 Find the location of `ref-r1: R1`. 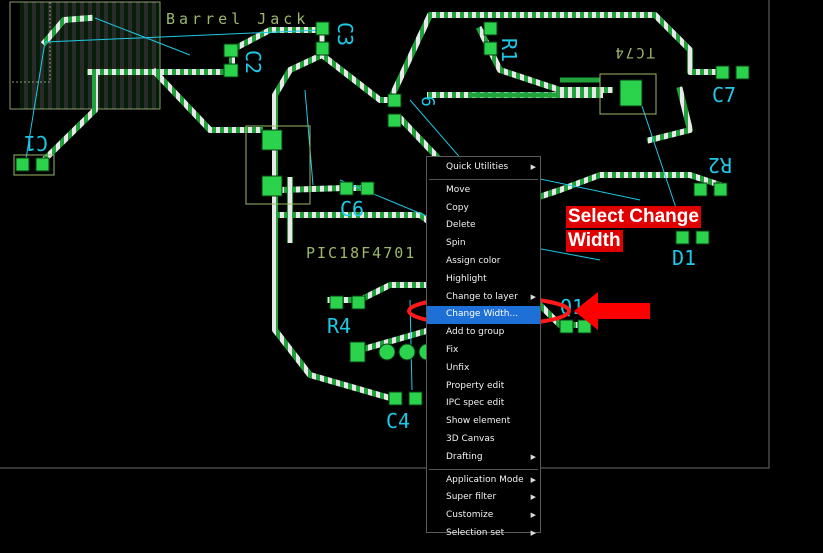

ref-r1: R1 is located at coordinates (509, 50).